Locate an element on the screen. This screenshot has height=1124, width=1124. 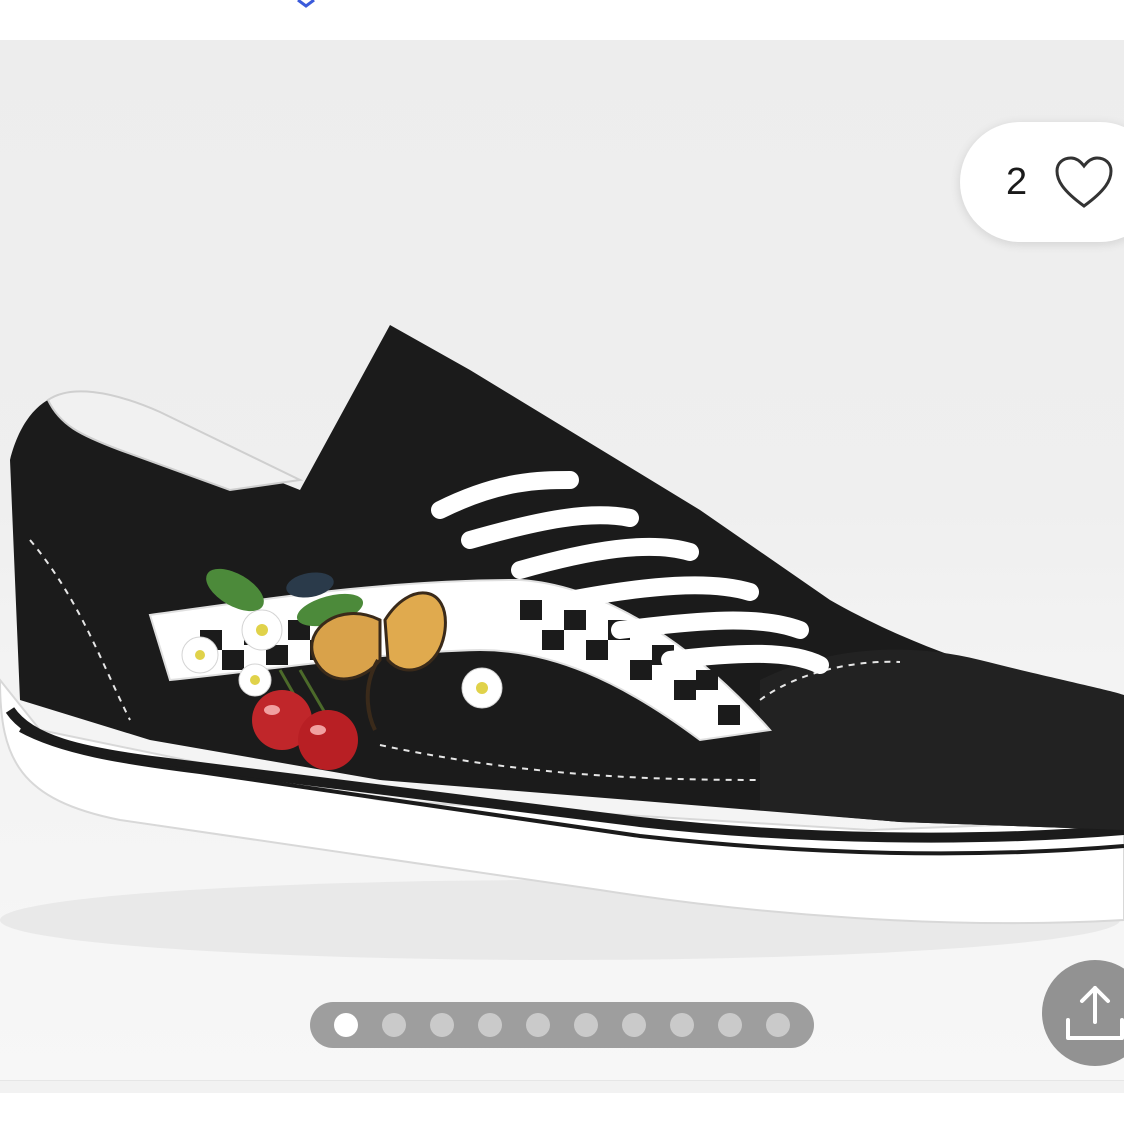
header-strip is located at coordinates (562, 20).